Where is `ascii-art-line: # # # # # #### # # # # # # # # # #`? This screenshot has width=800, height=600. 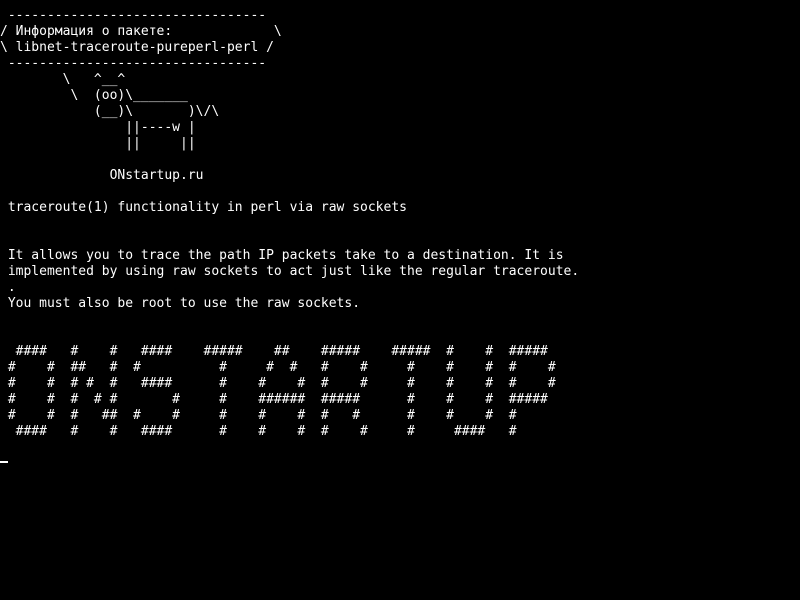 ascii-art-line: # # # # # #### # # # # # # # # # # is located at coordinates (278, 383).